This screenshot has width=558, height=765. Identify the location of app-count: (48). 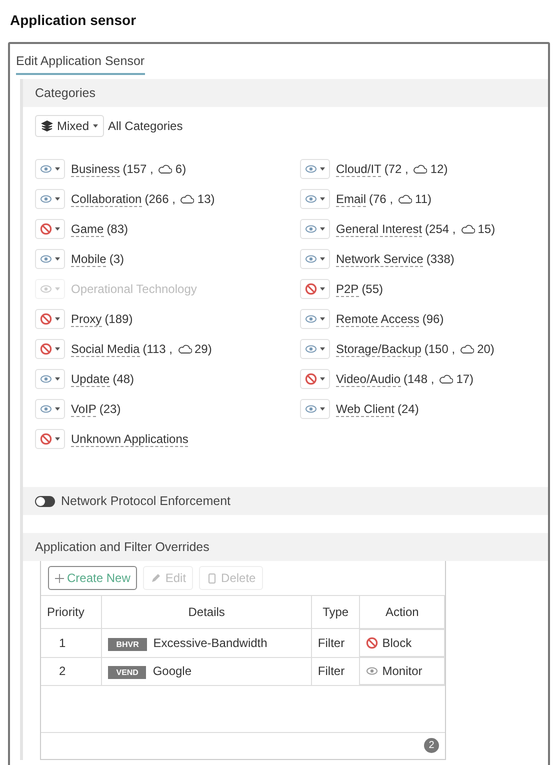
(123, 379).